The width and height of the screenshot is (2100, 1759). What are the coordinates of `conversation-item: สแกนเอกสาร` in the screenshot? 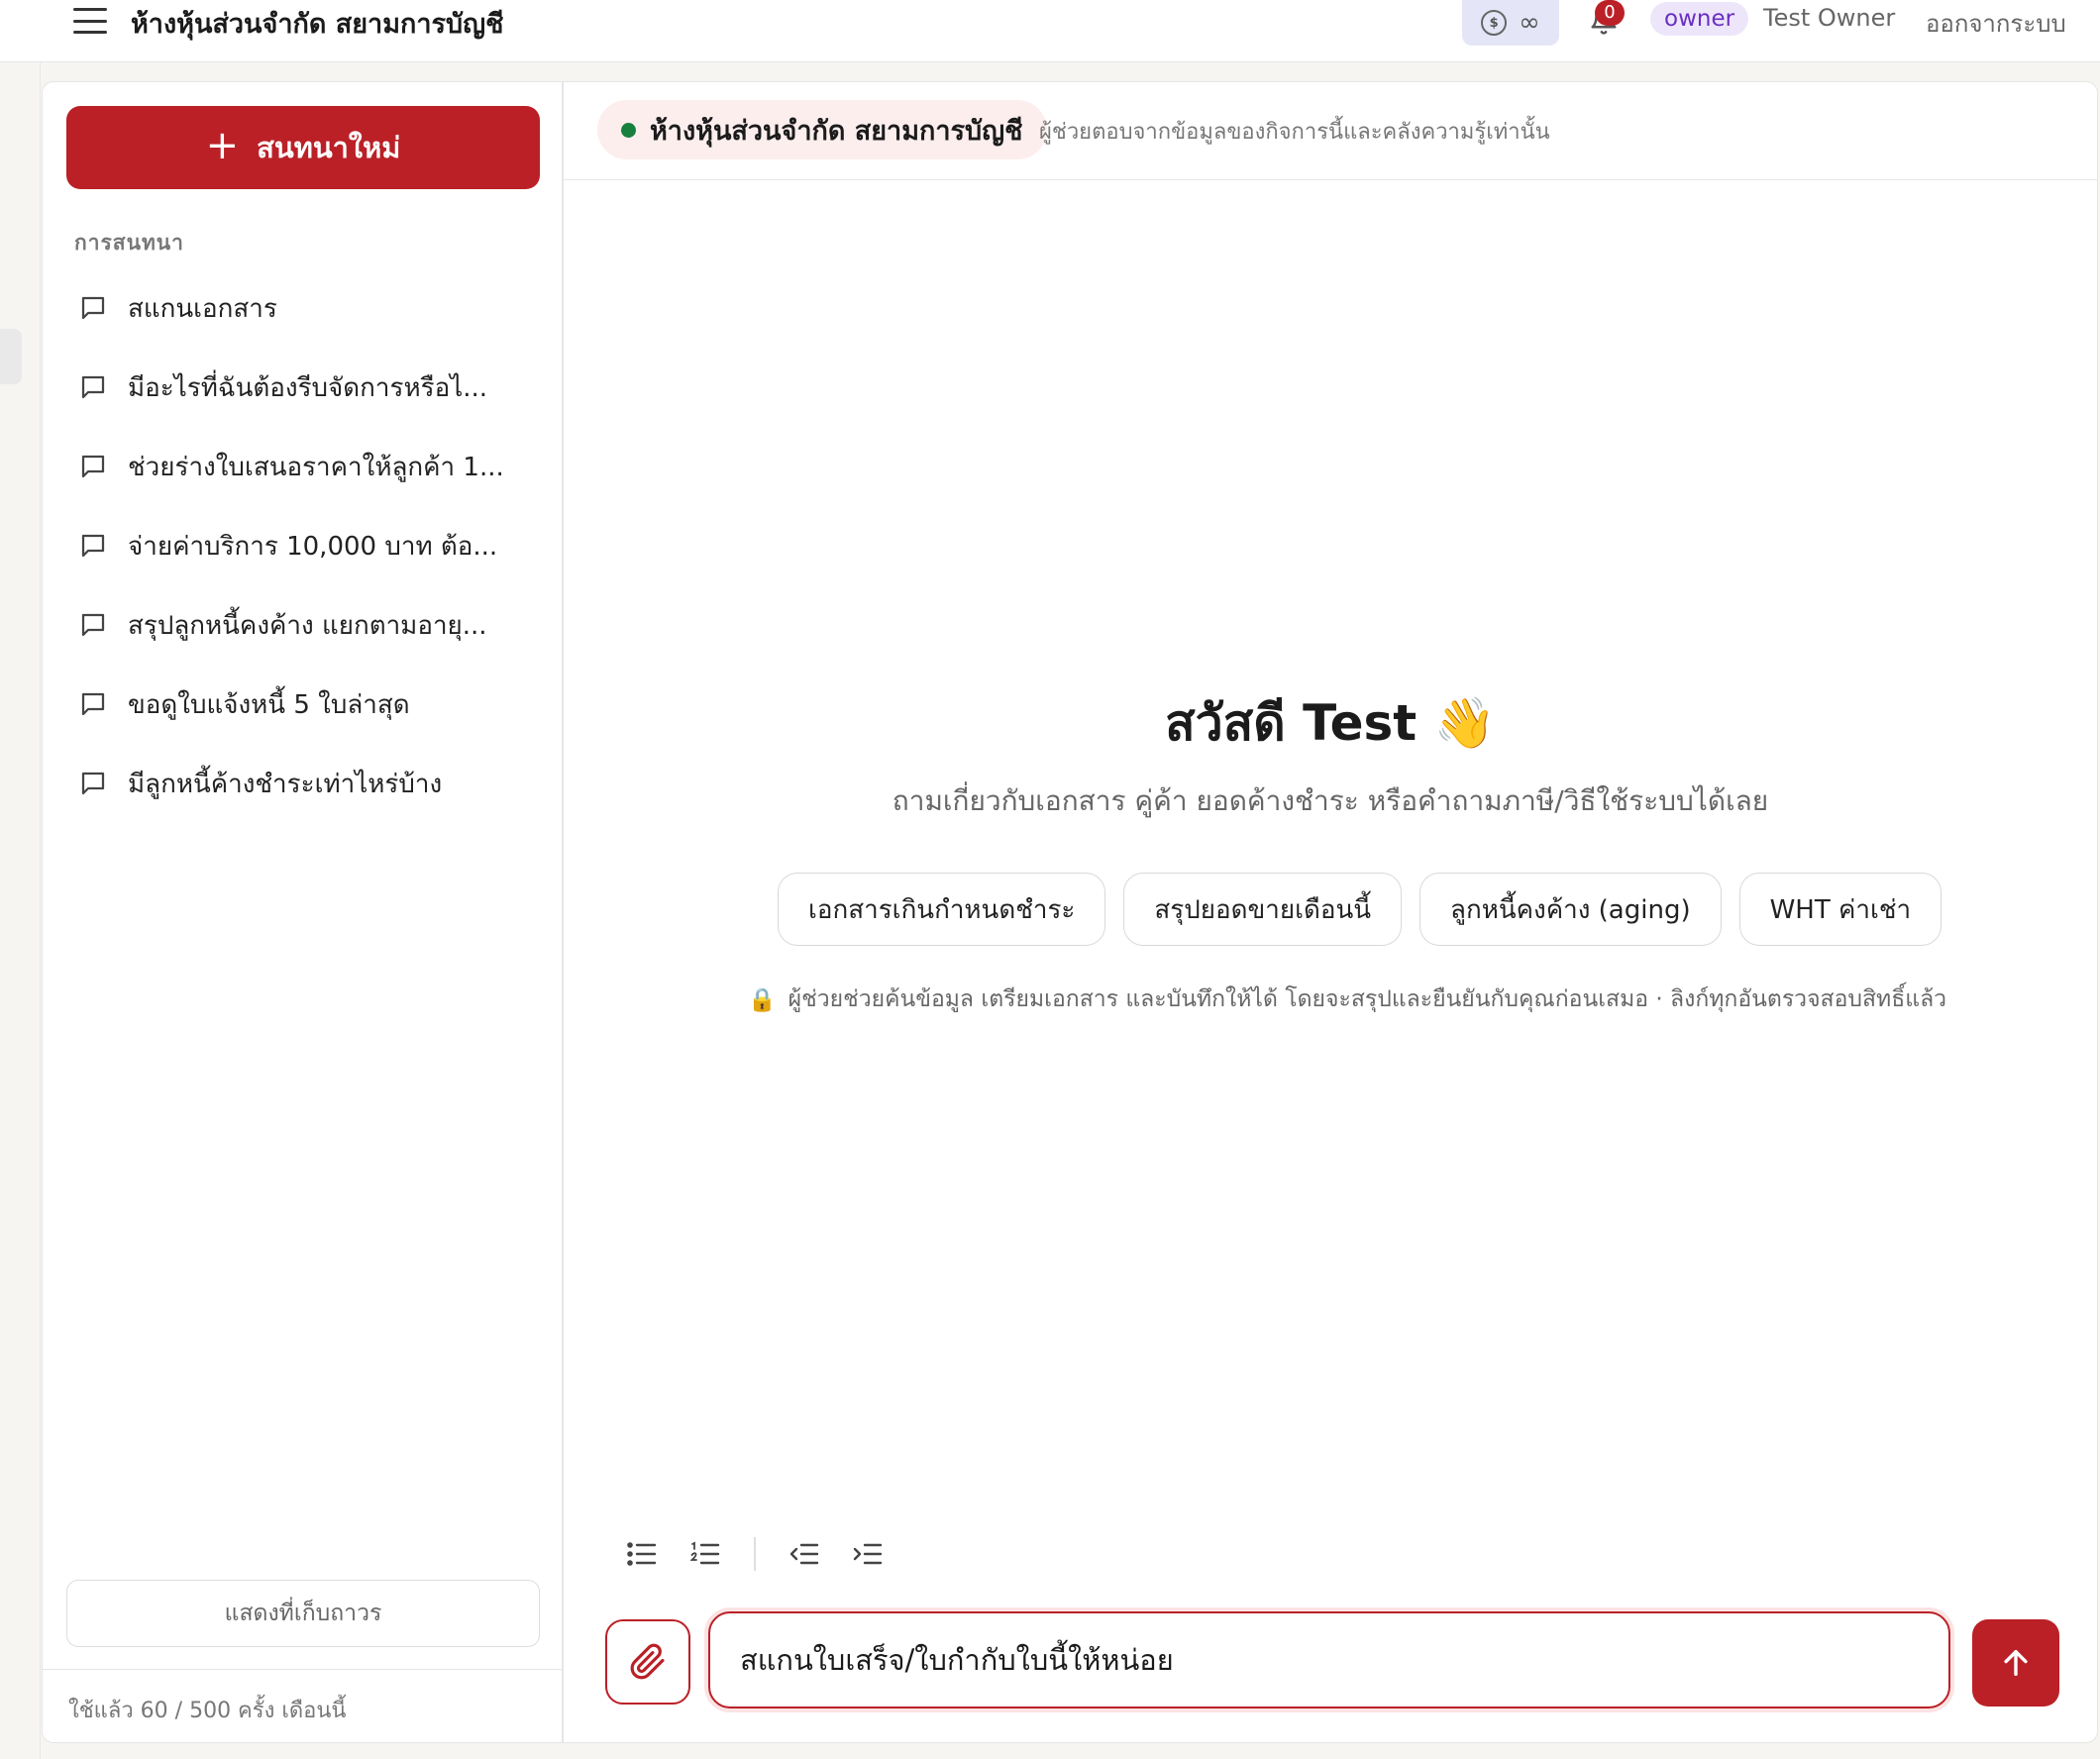 It's located at (303, 308).